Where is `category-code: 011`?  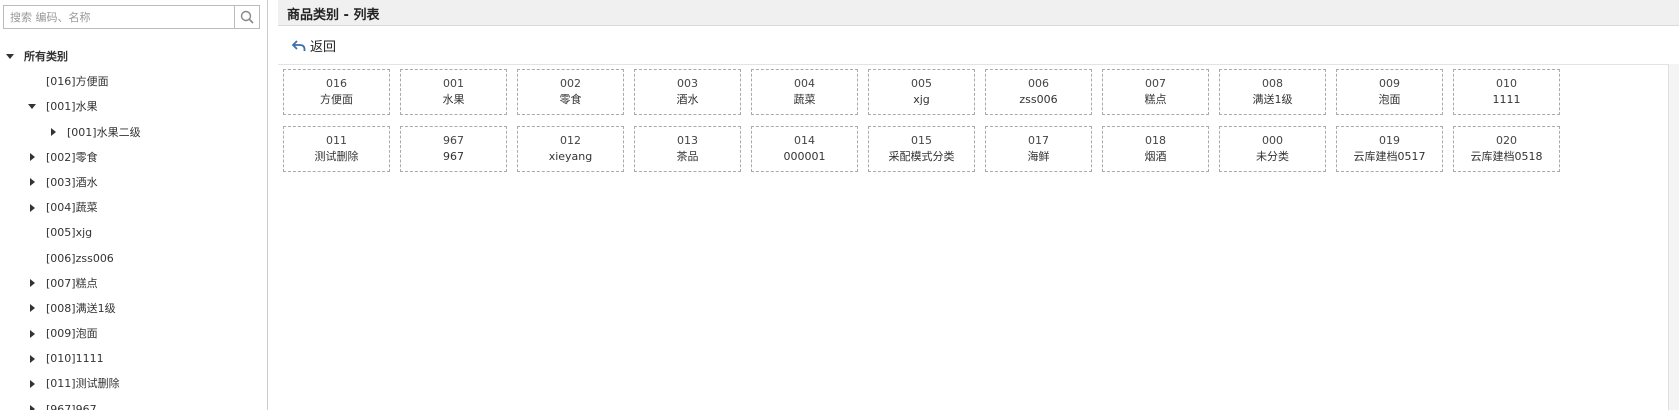
category-code: 011 is located at coordinates (336, 140).